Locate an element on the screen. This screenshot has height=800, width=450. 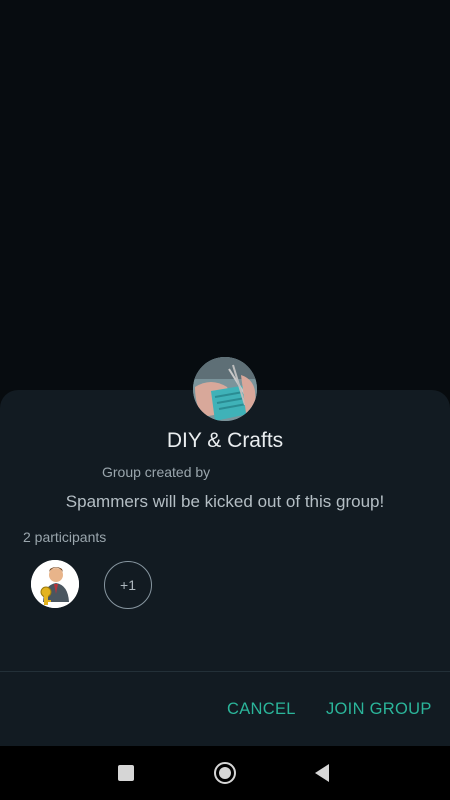
system-nav-bar is located at coordinates (225, 773).